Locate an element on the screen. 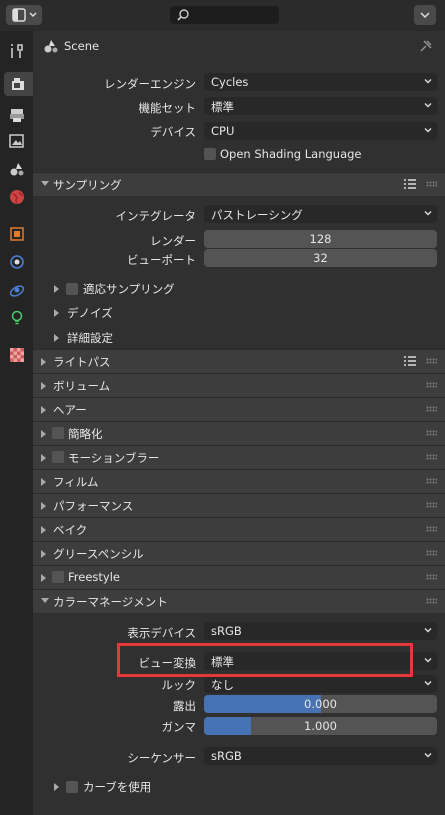  properties-tab-bar is located at coordinates (16, 423).